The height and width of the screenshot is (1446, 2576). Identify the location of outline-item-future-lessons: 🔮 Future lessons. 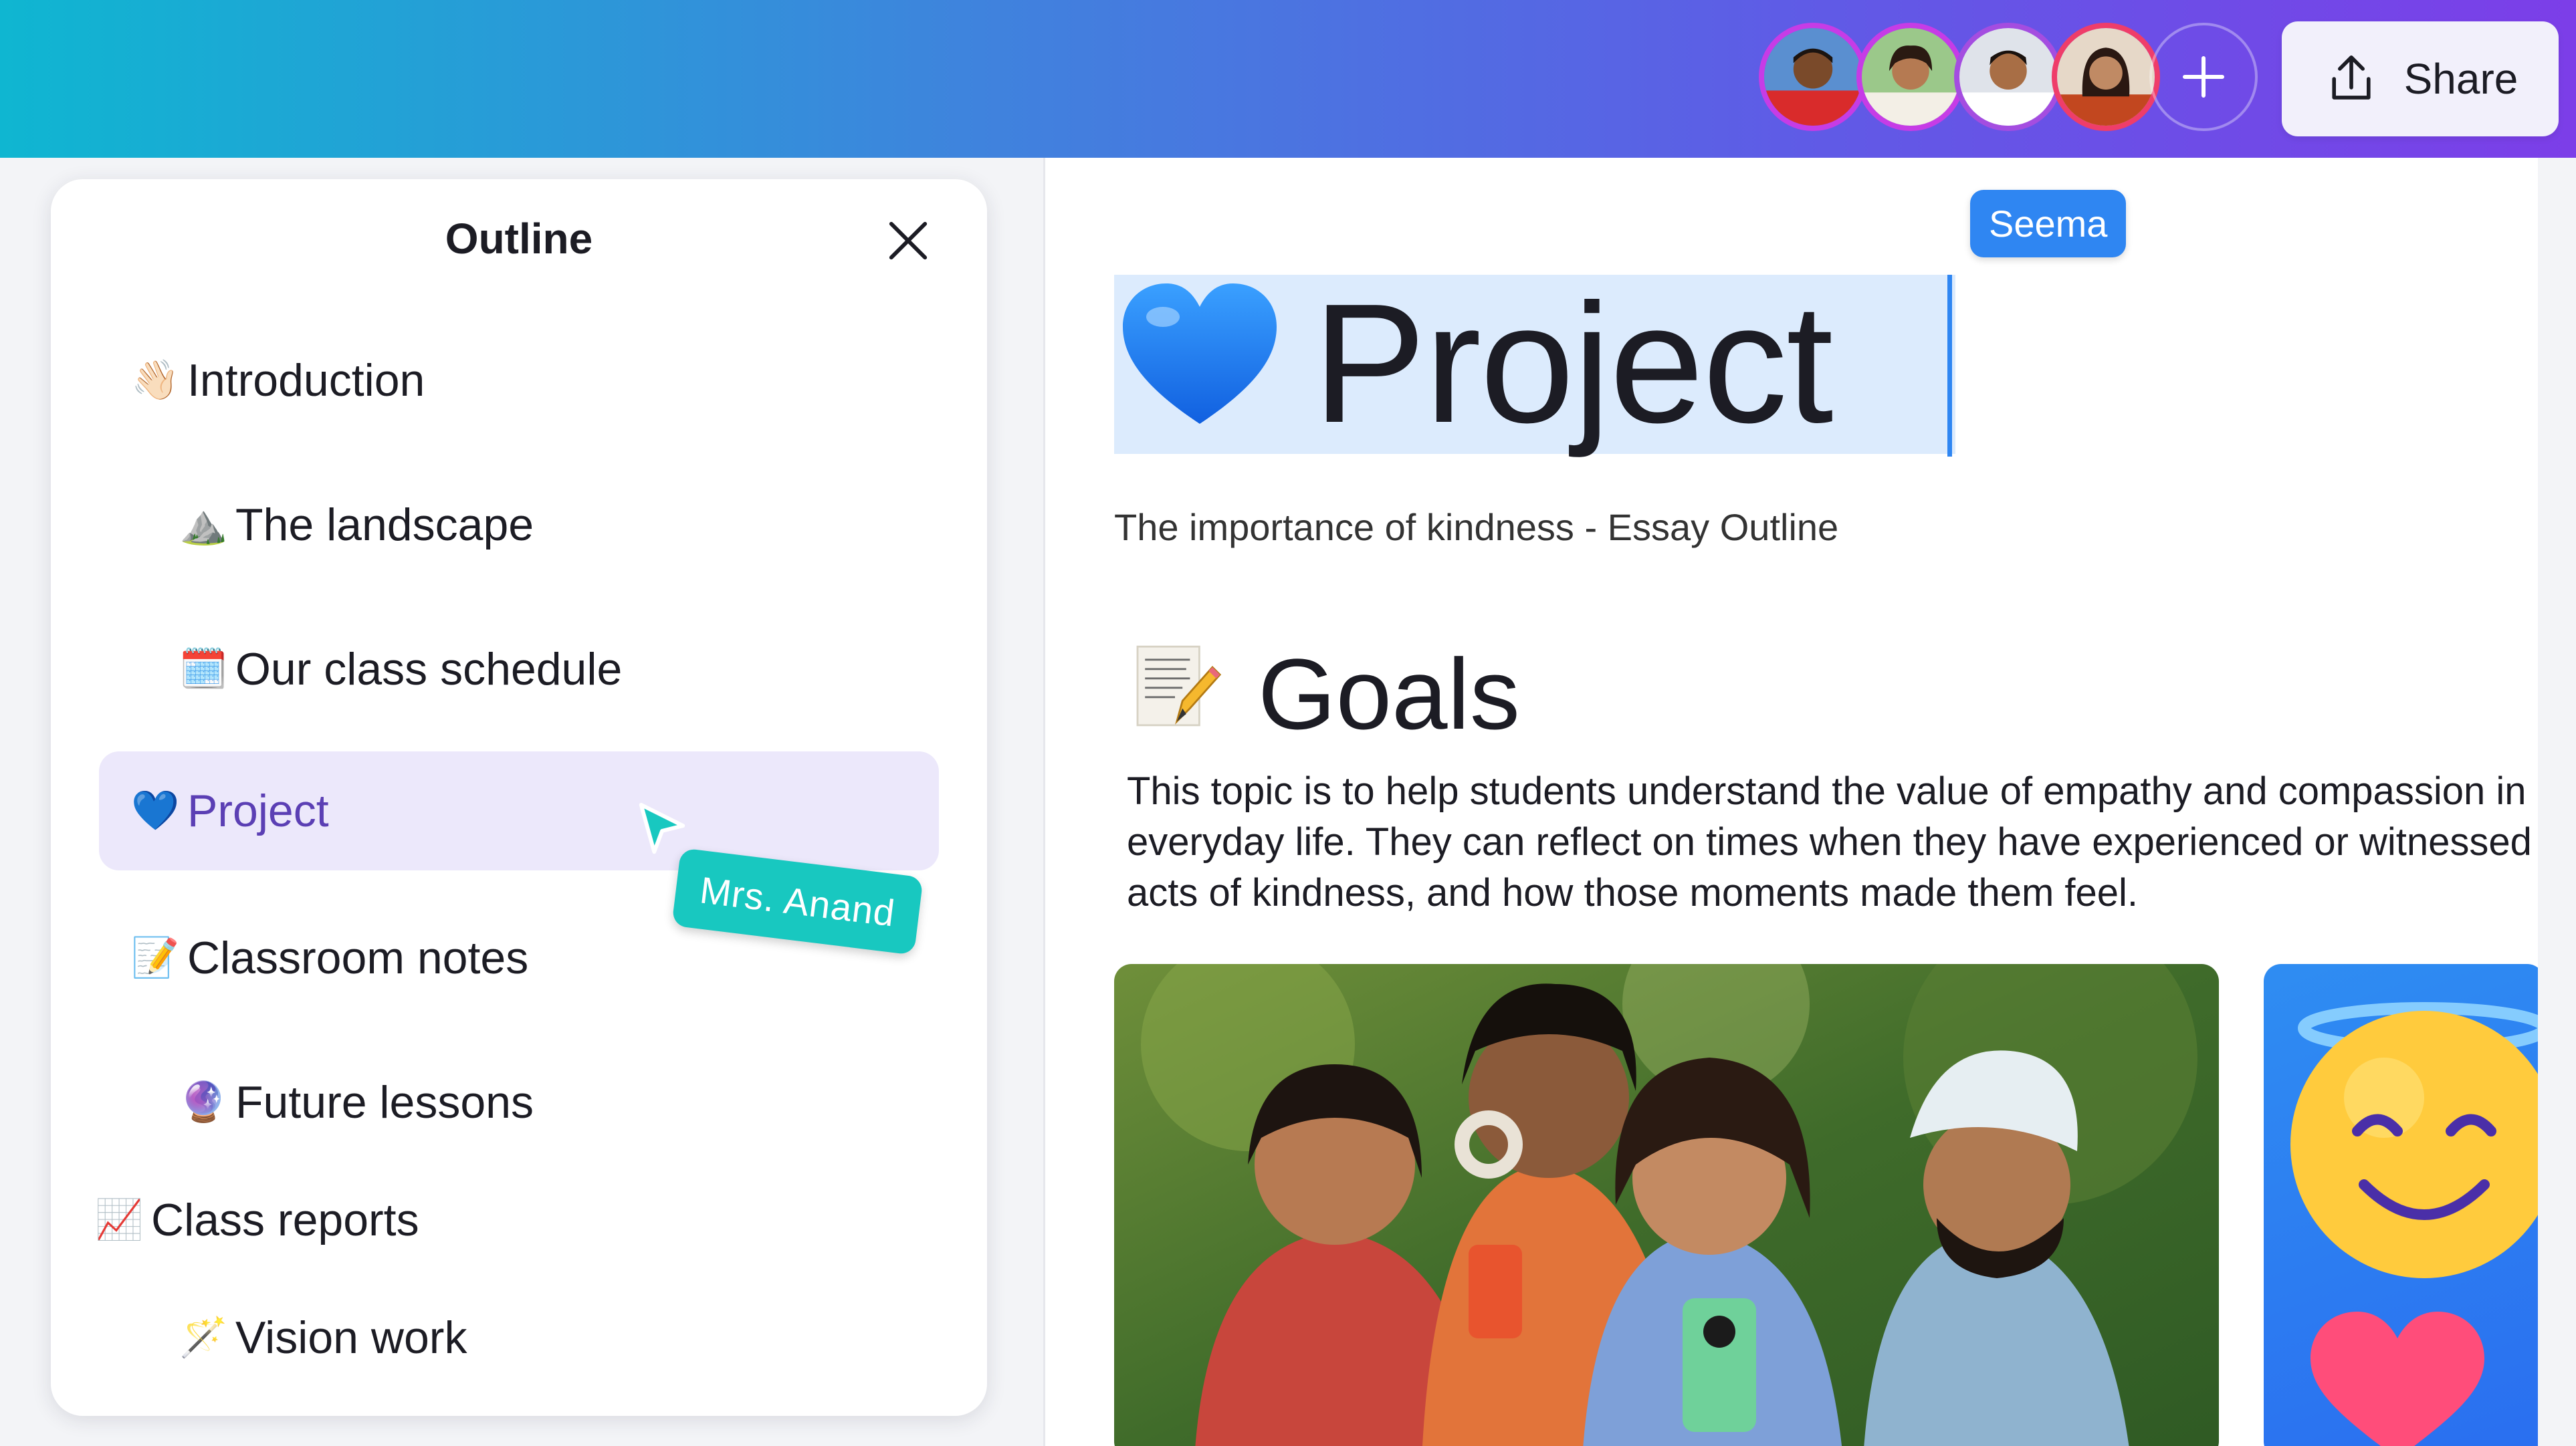
(519, 1102).